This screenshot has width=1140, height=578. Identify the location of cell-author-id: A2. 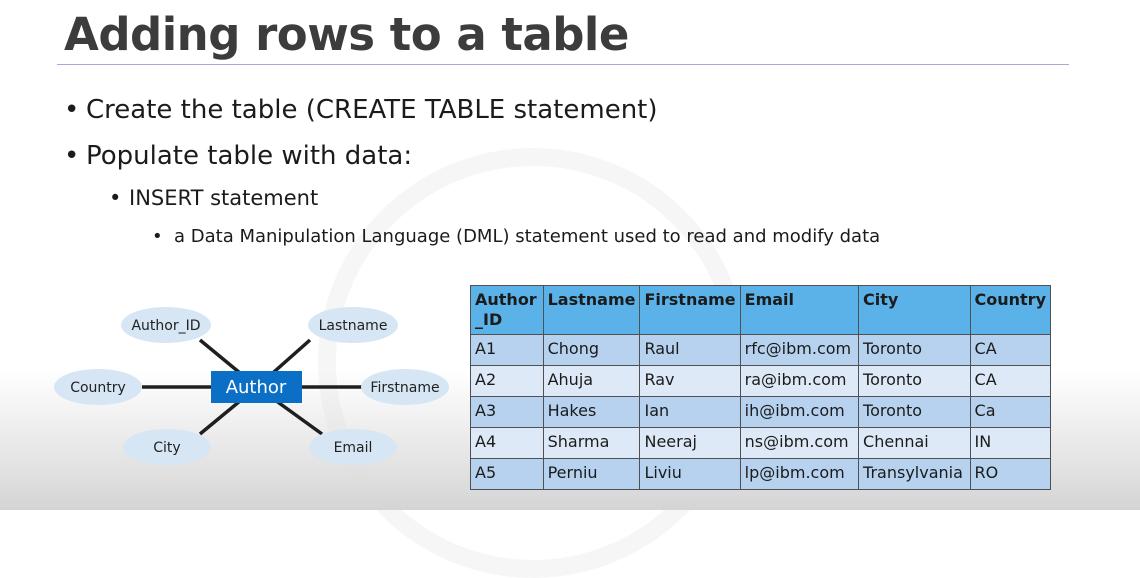
(507, 381).